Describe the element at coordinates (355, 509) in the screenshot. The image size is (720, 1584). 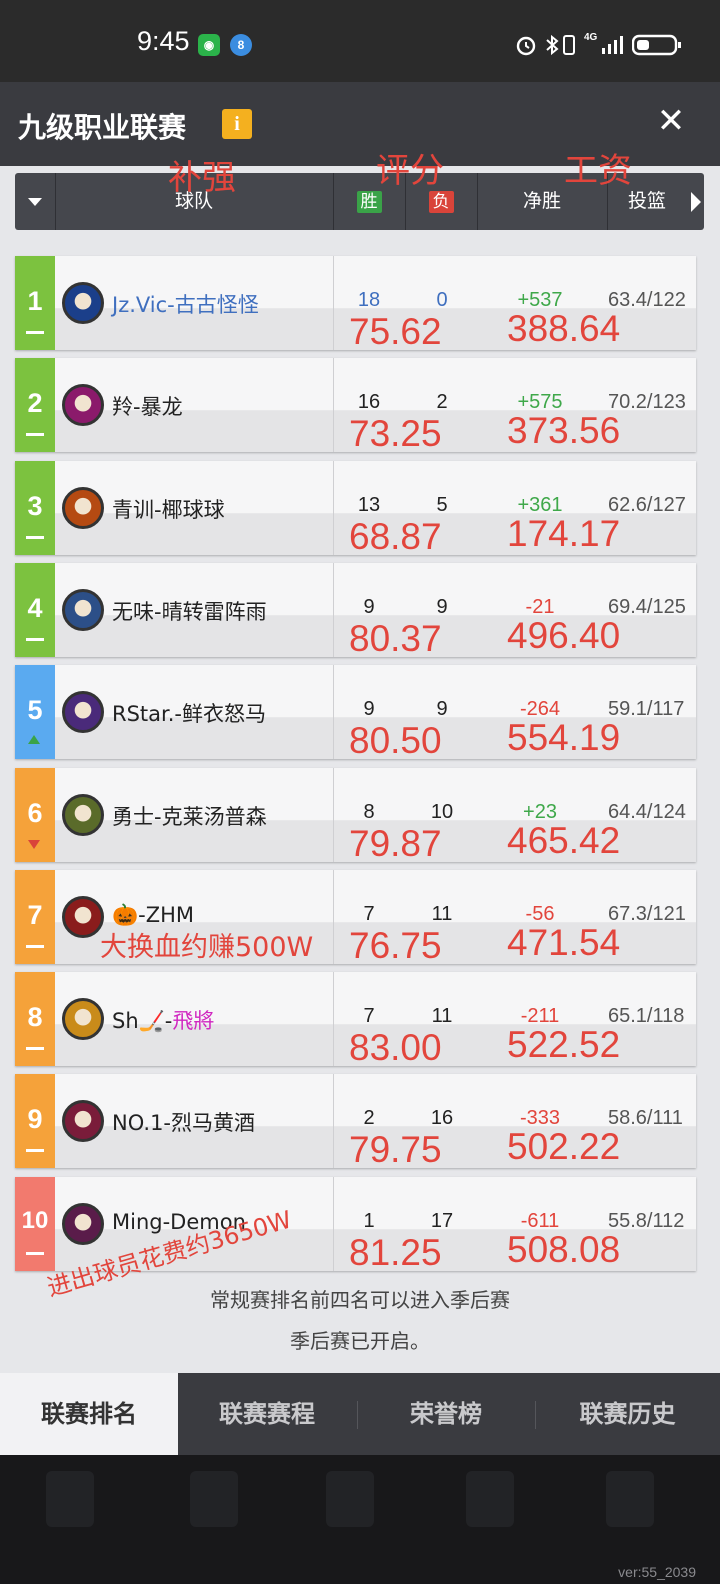
I see `standings-row: 3 青训-椰球球 13 5 +361 62.6/127 68.87 174.17` at that location.